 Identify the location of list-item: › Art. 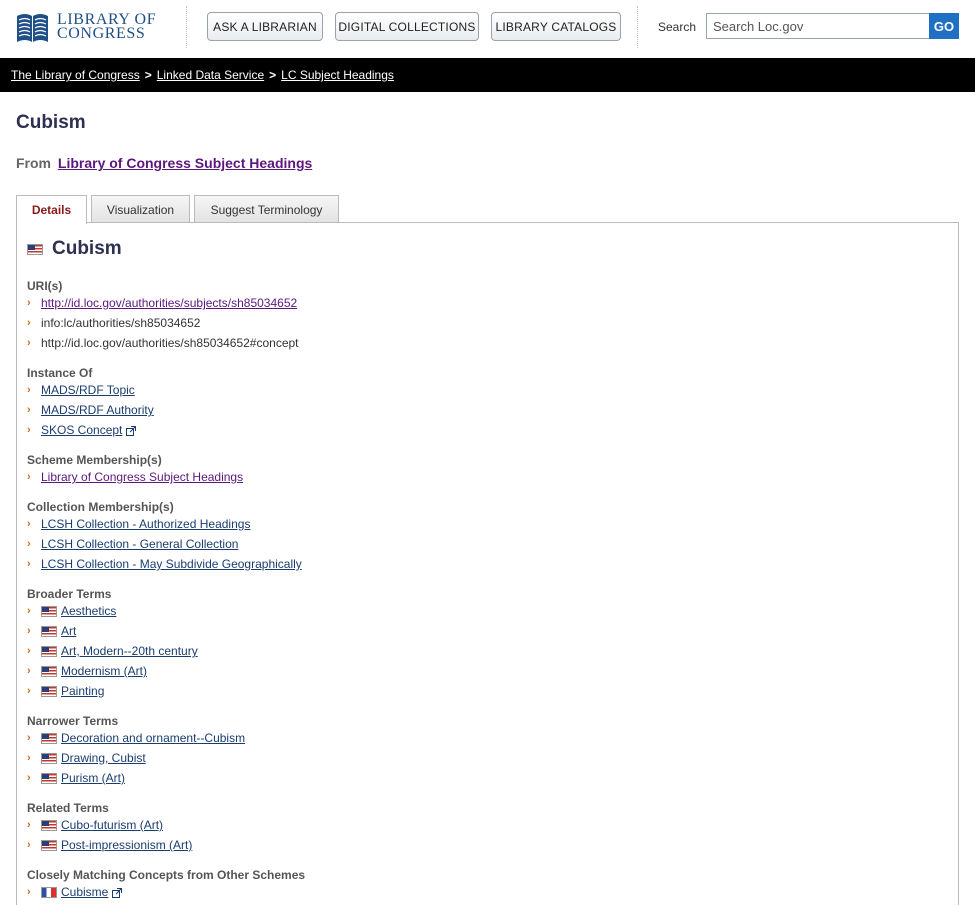
(51, 631).